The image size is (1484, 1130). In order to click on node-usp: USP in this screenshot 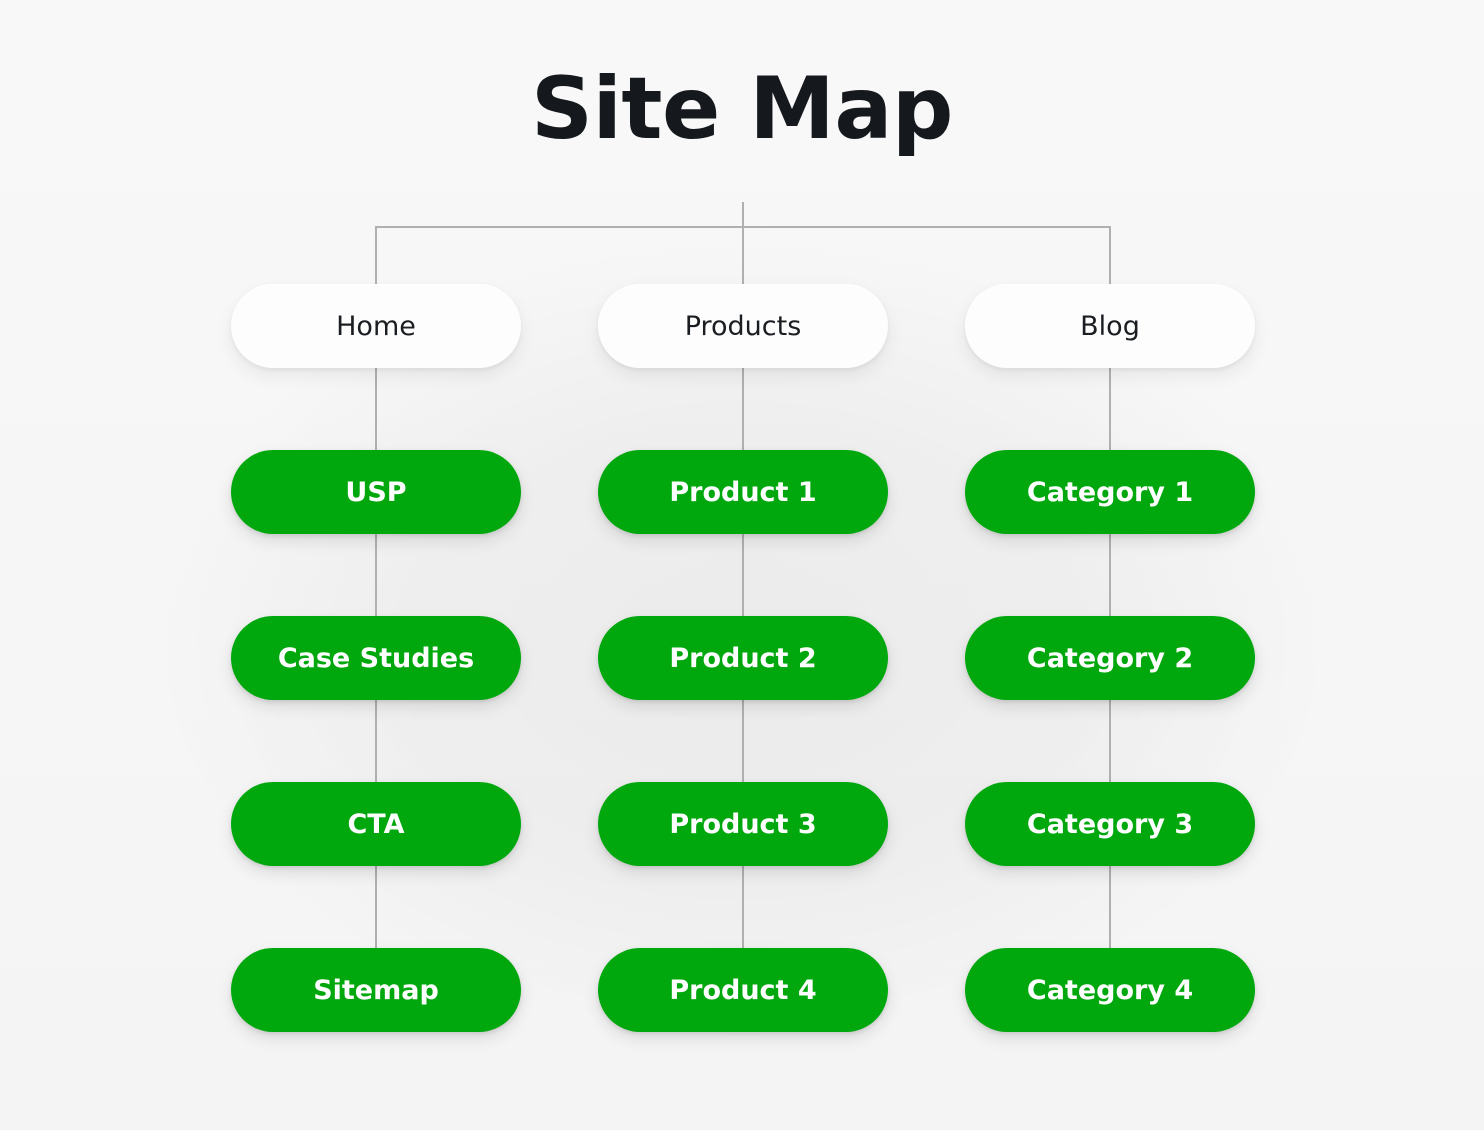, I will do `click(376, 492)`.